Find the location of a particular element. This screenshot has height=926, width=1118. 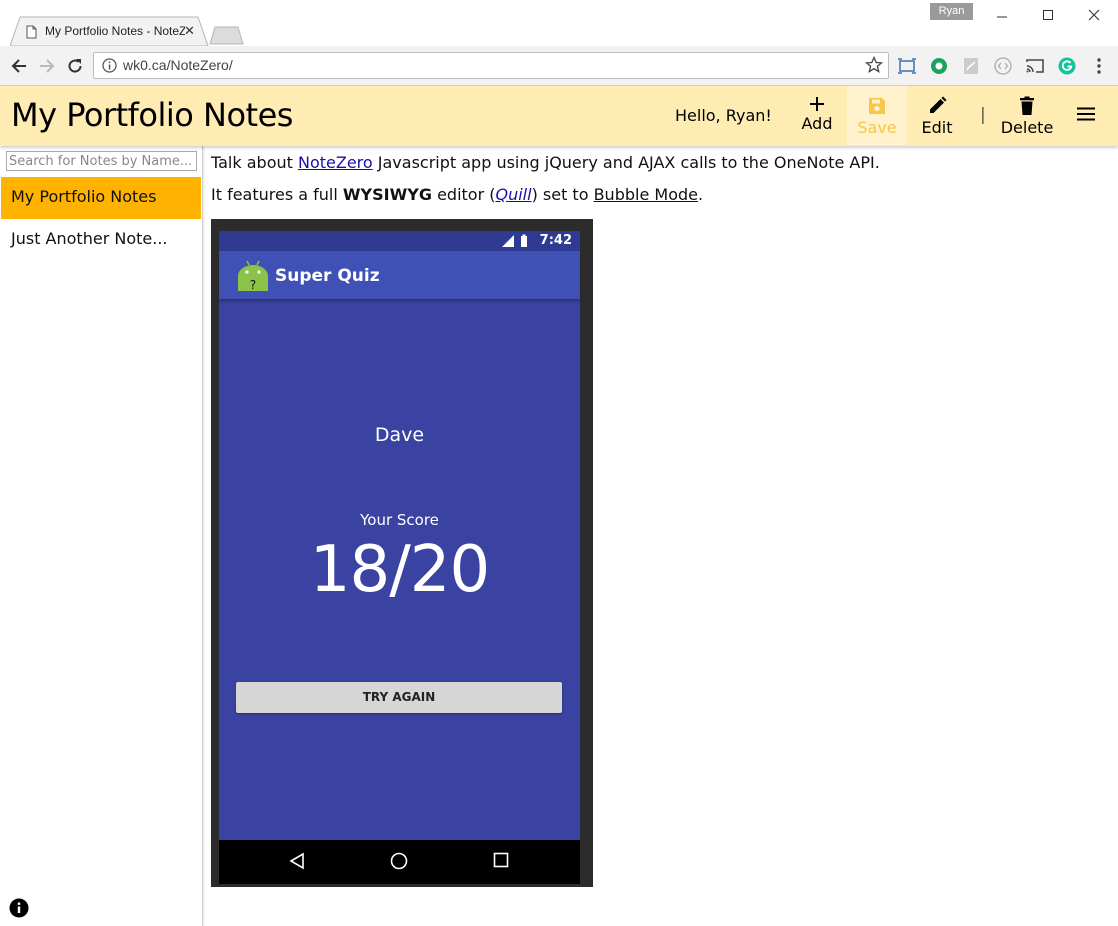

site-info-icon is located at coordinates (109, 65).